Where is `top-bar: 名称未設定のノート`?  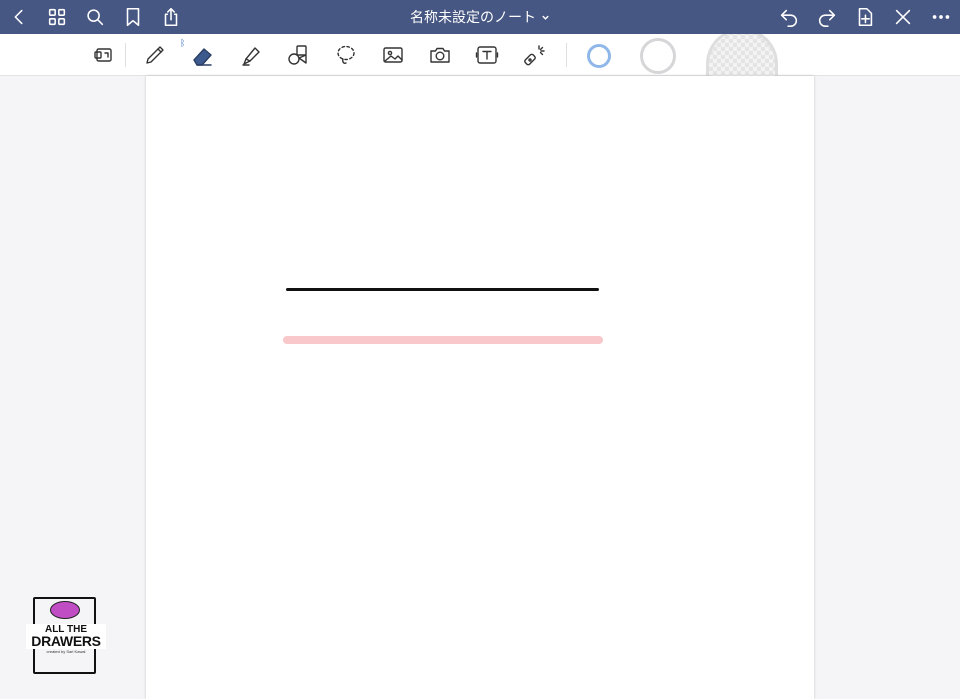 top-bar: 名称未設定のノート is located at coordinates (480, 17).